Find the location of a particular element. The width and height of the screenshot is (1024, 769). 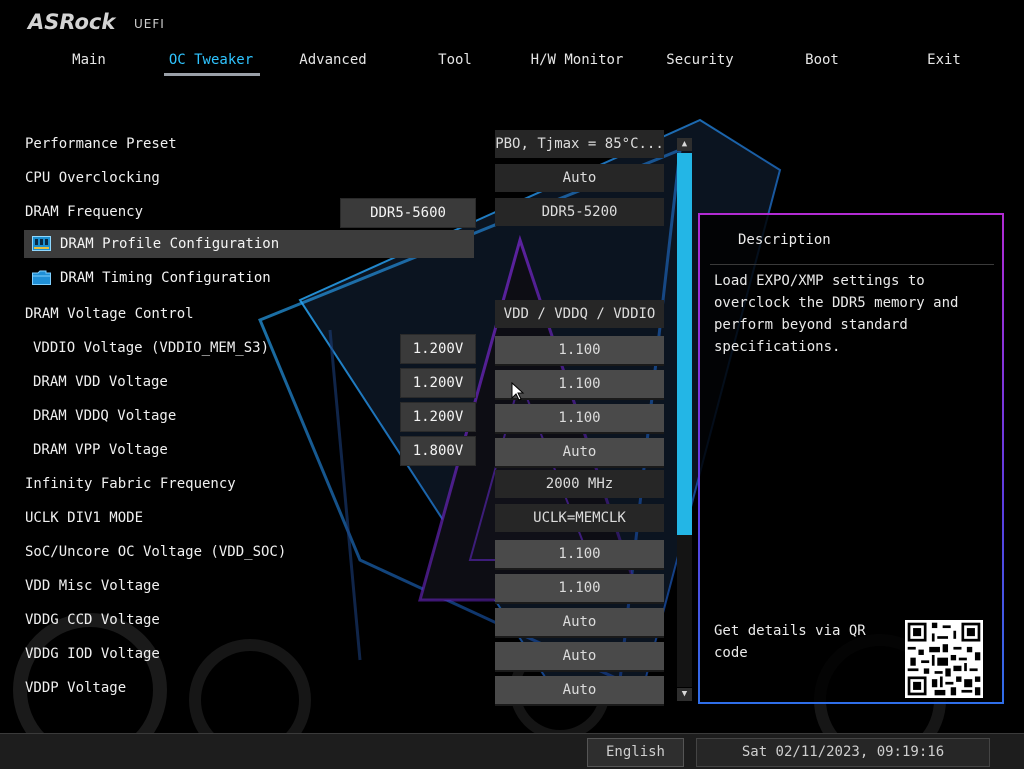

vddp-voltage-value: Auto is located at coordinates (579, 691).